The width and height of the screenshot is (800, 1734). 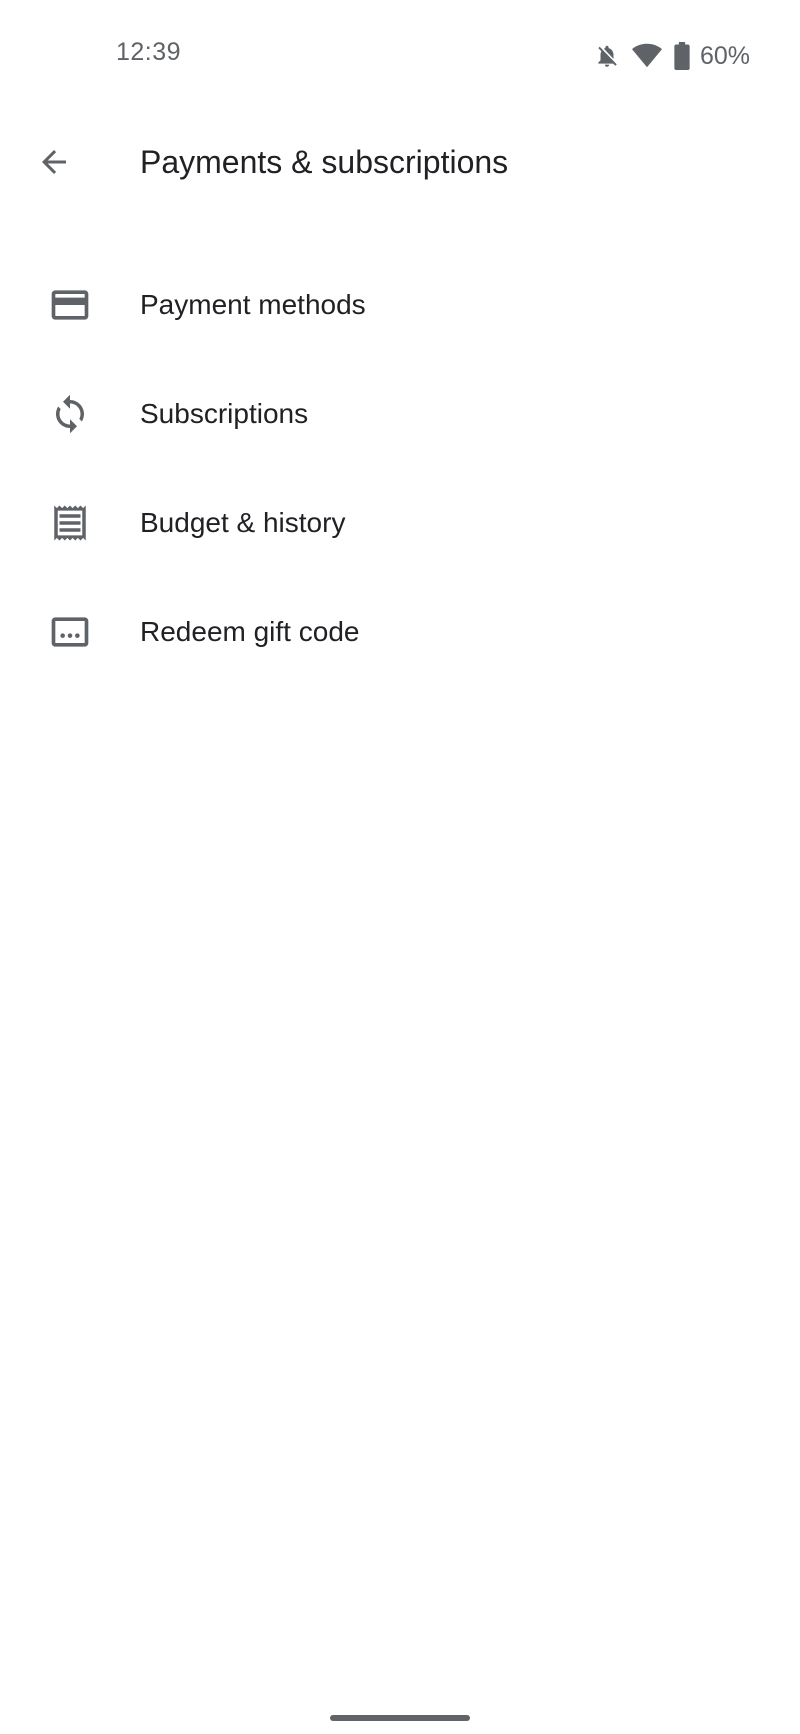 What do you see at coordinates (250, 631) in the screenshot?
I see `menu-item-label: Redeem gift code` at bounding box center [250, 631].